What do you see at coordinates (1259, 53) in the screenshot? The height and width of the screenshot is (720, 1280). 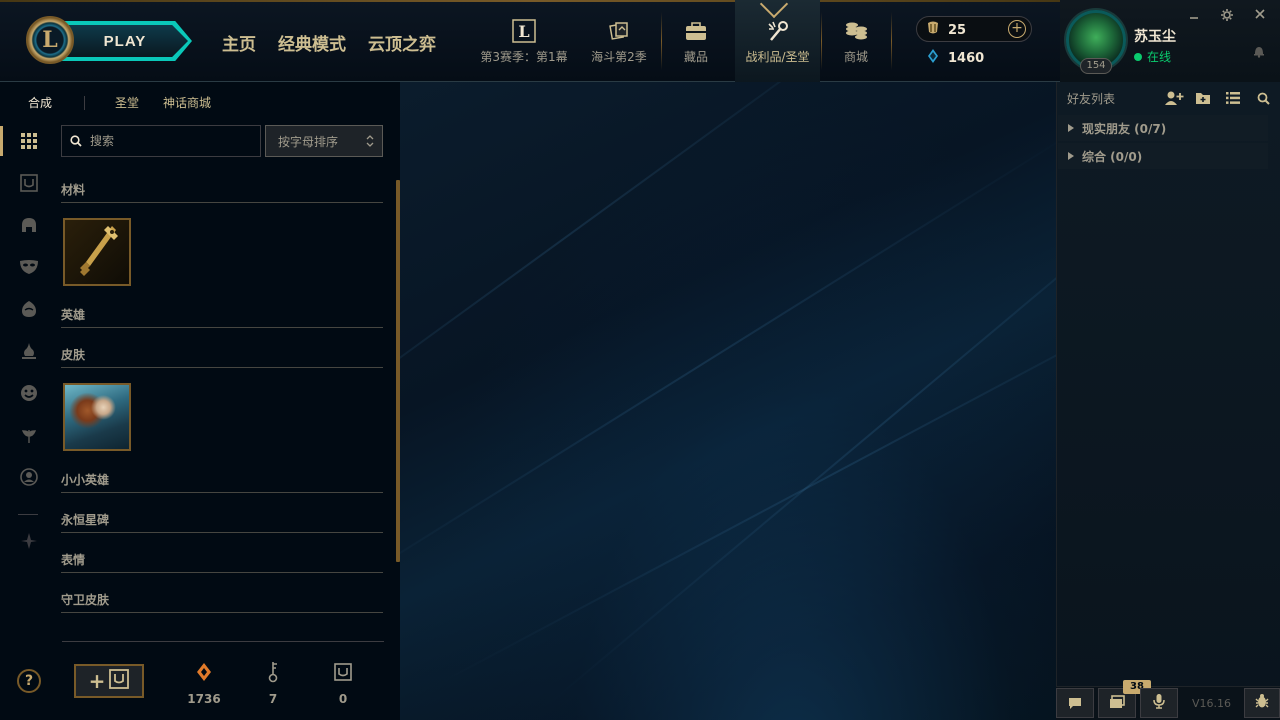 I see `notification-bell-icon` at bounding box center [1259, 53].